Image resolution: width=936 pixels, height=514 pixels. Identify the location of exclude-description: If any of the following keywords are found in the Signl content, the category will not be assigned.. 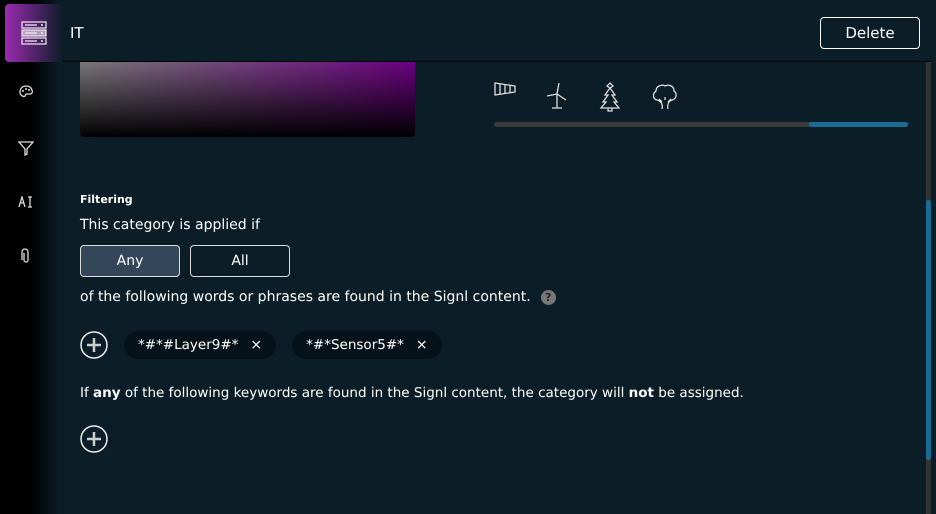
(412, 393).